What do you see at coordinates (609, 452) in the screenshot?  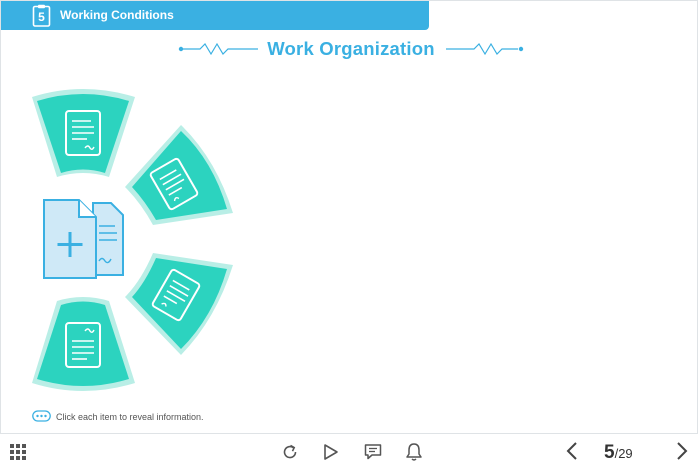 I see `page-current: 5` at bounding box center [609, 452].